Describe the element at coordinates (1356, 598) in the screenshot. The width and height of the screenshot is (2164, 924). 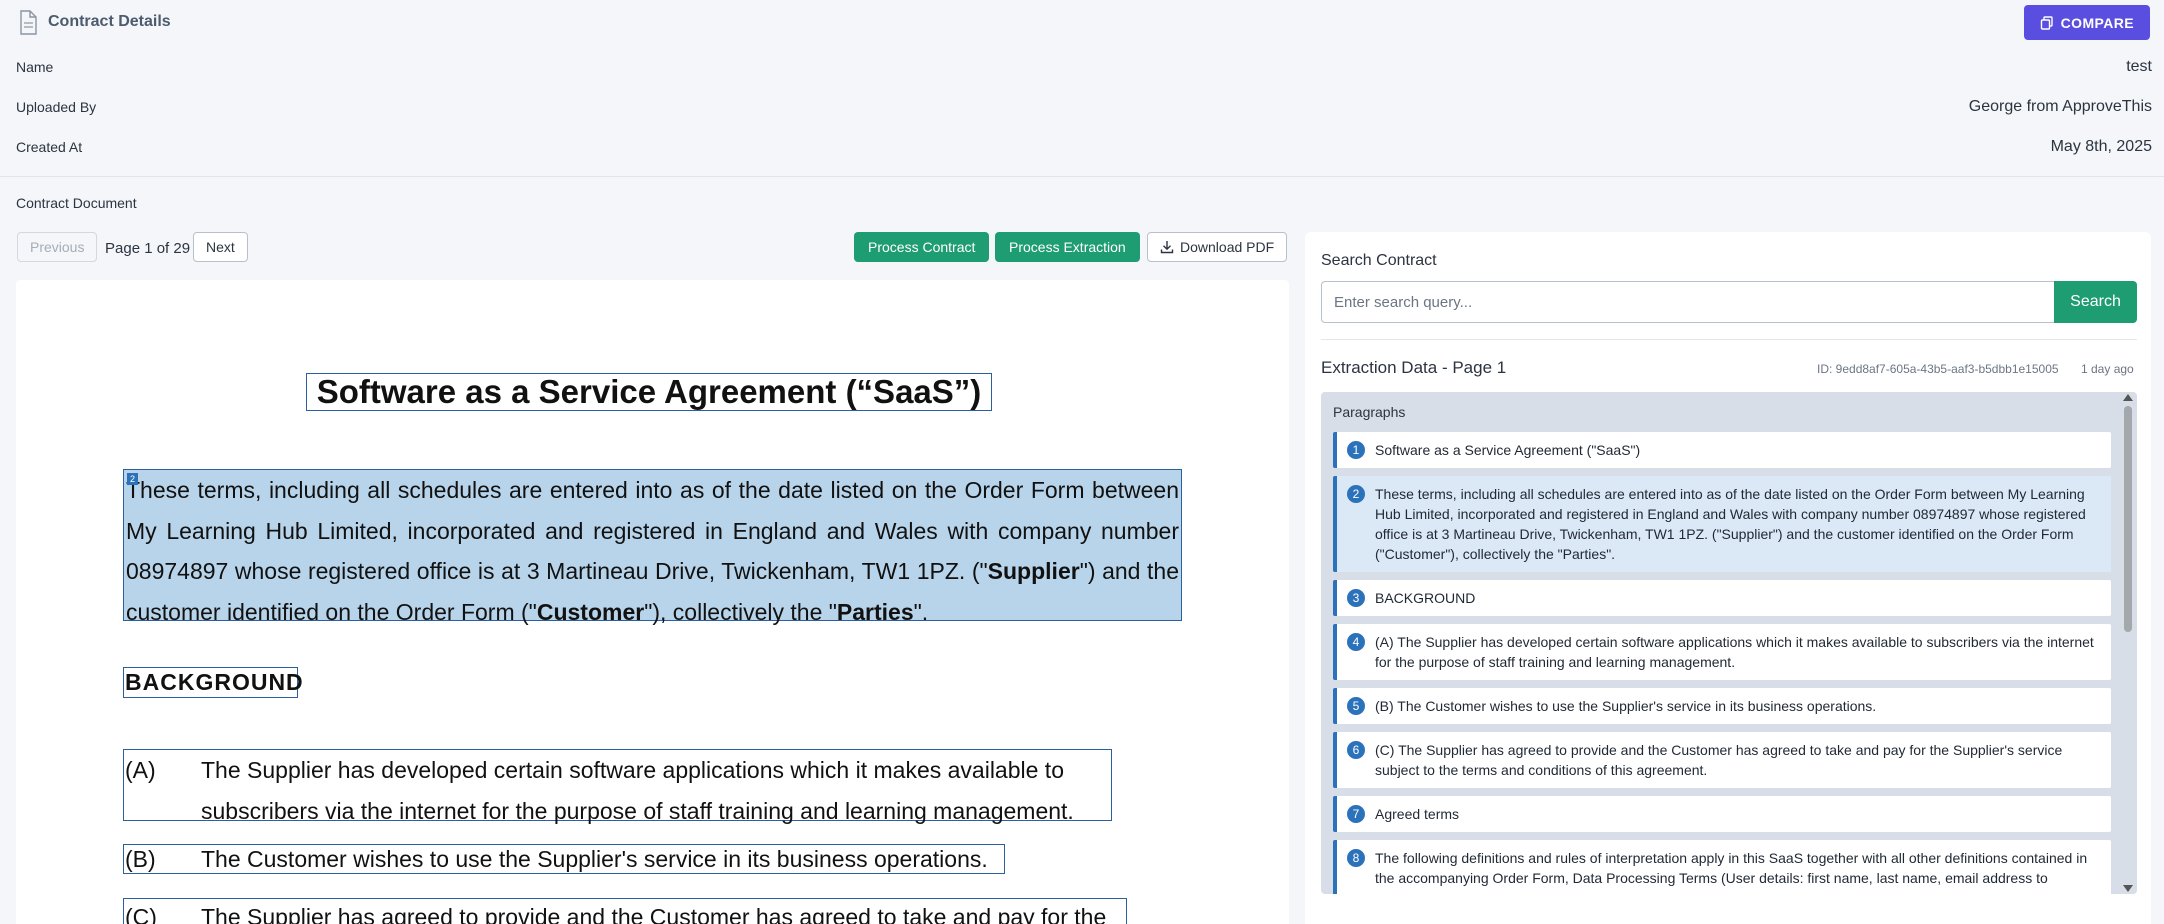
I see `paragraph-number: 3` at that location.